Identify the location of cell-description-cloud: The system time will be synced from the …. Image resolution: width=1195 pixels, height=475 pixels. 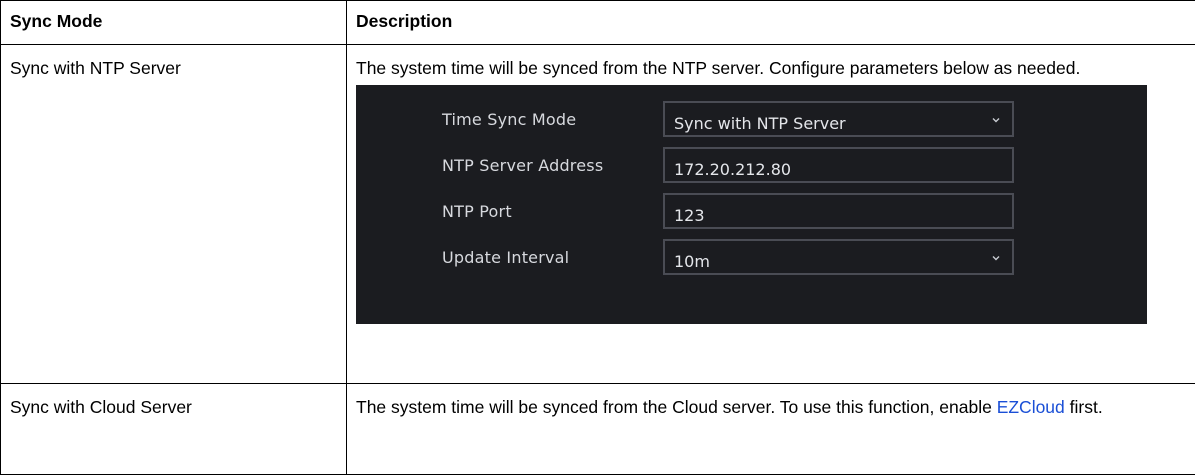
(771, 429).